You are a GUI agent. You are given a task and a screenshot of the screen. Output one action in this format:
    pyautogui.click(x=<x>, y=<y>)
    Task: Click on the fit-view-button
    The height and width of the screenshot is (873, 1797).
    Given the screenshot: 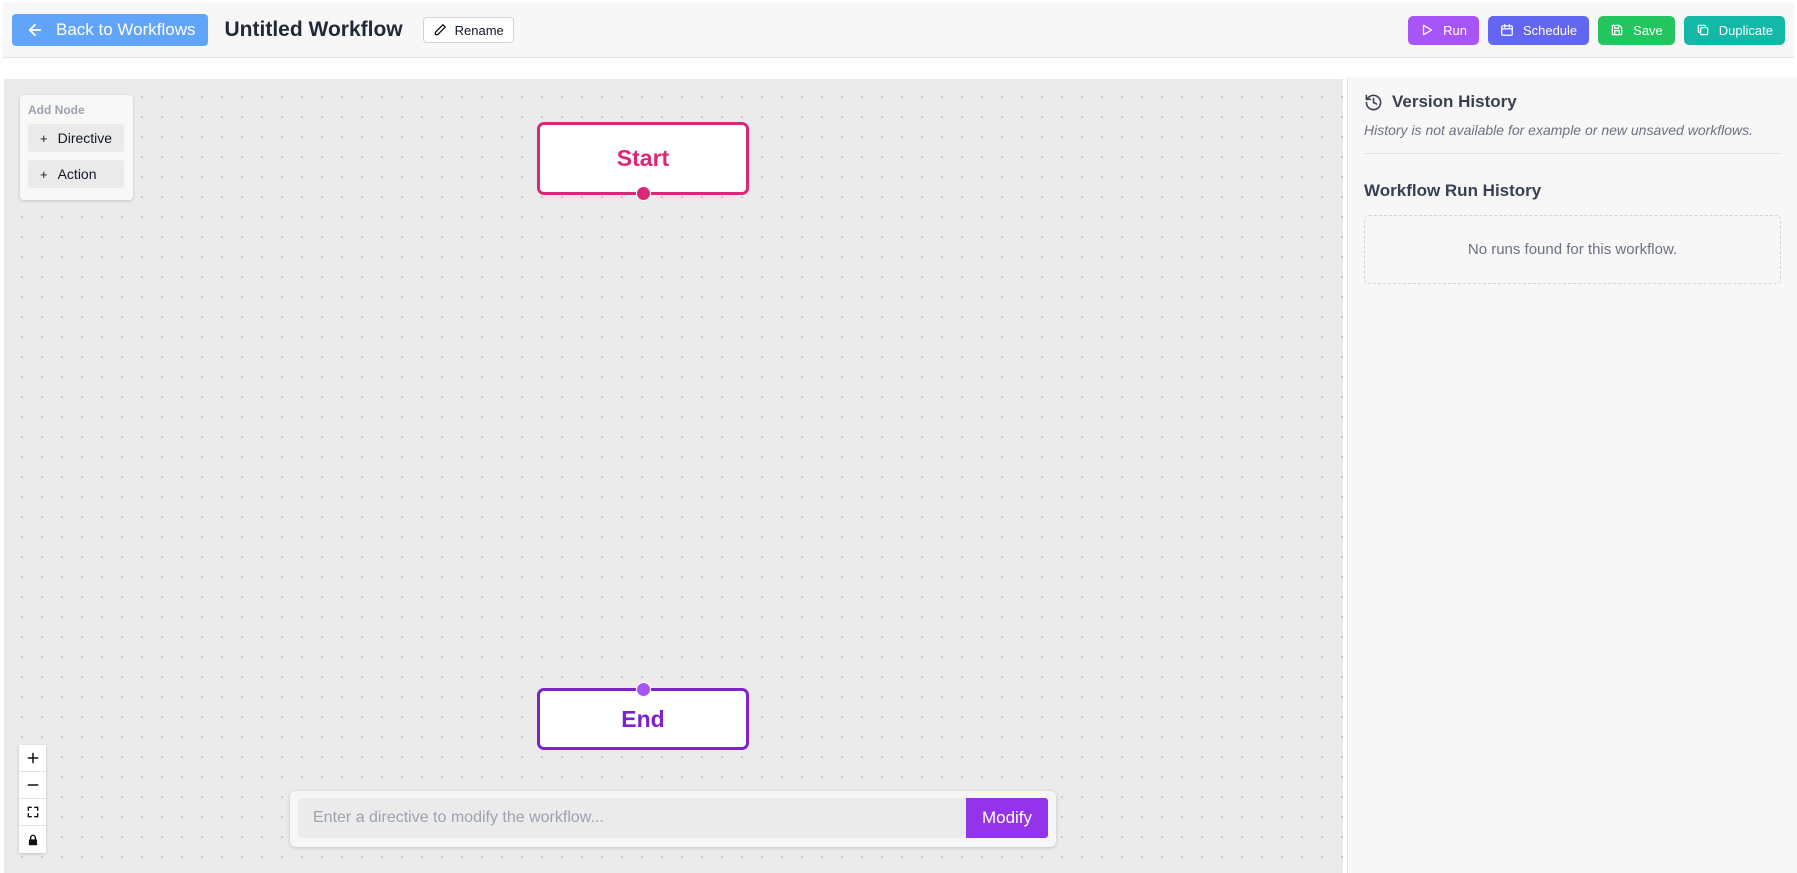 What is the action you would take?
    pyautogui.click(x=32, y=812)
    